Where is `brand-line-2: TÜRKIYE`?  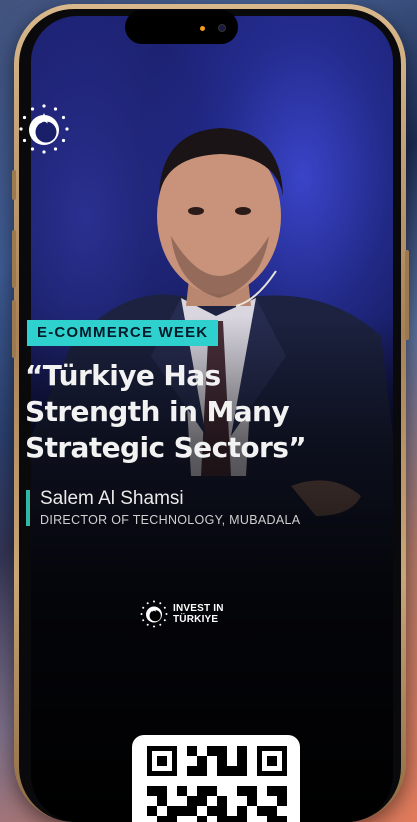 brand-line-2: TÜRKIYE is located at coordinates (196, 619).